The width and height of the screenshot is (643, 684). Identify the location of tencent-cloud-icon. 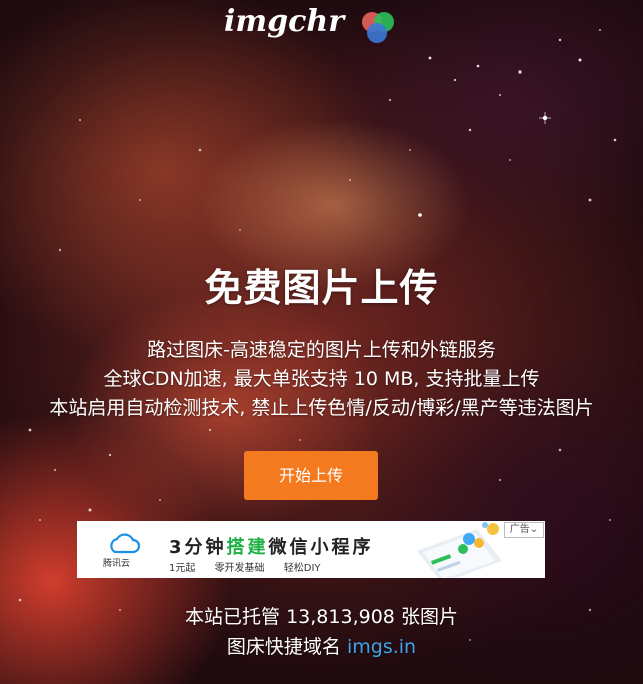
(125, 543).